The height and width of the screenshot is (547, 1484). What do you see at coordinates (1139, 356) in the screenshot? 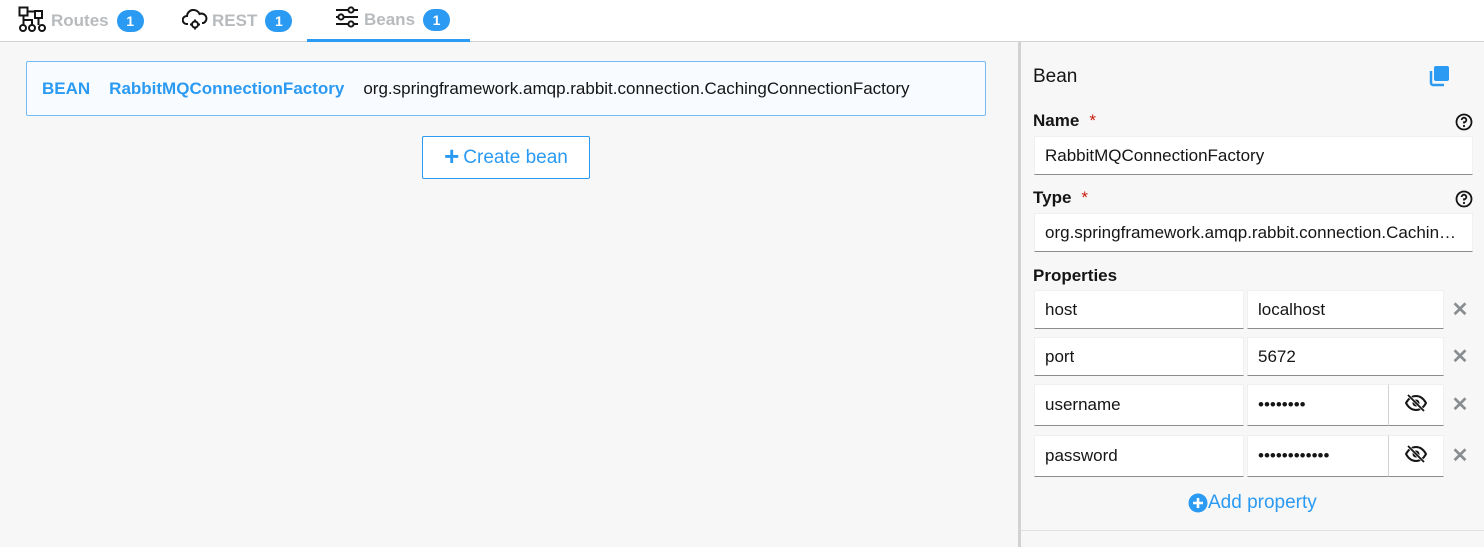
I see `property-key-input: port` at bounding box center [1139, 356].